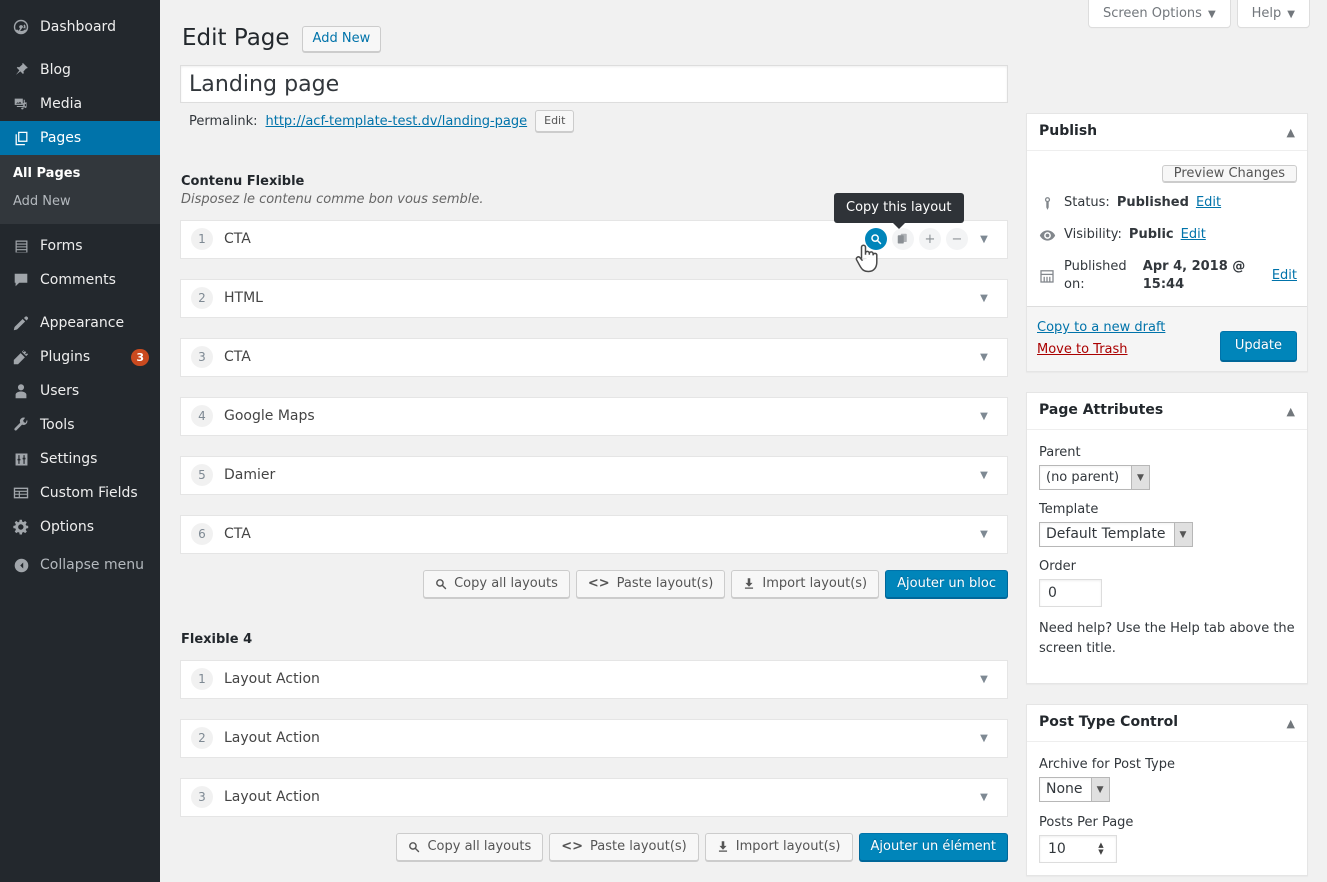 This screenshot has width=1327, height=882. What do you see at coordinates (21, 565) in the screenshot?
I see `collapse-icon` at bounding box center [21, 565].